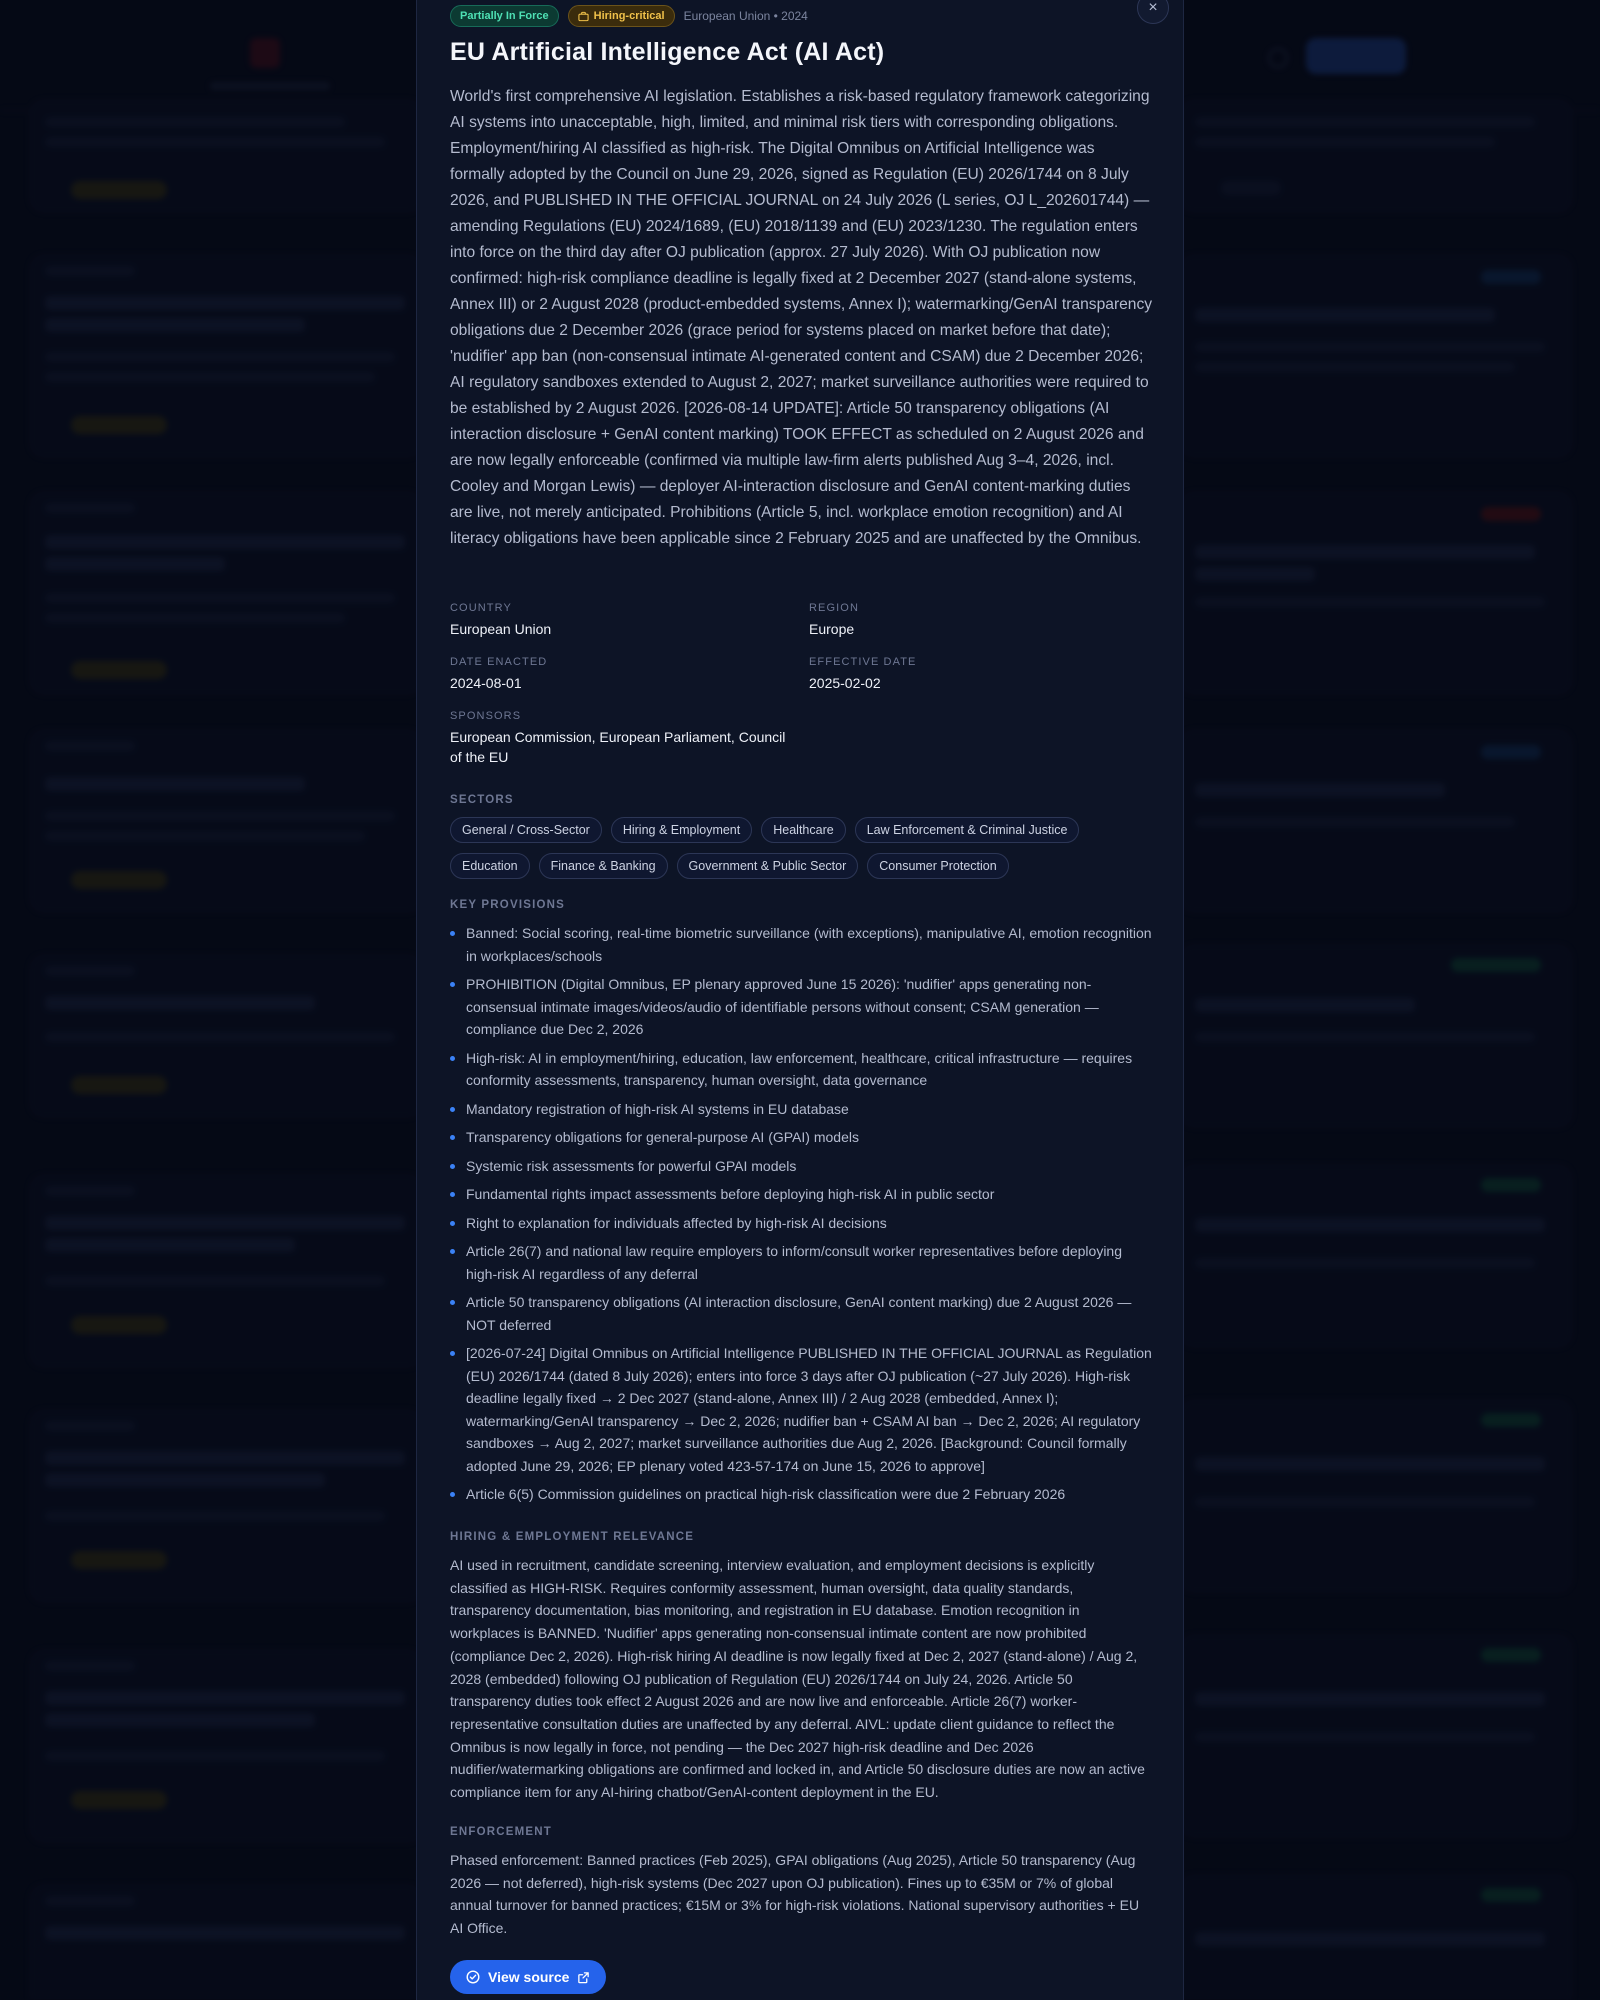  What do you see at coordinates (620, 620) in the screenshot?
I see `field-country: Country European Union` at bounding box center [620, 620].